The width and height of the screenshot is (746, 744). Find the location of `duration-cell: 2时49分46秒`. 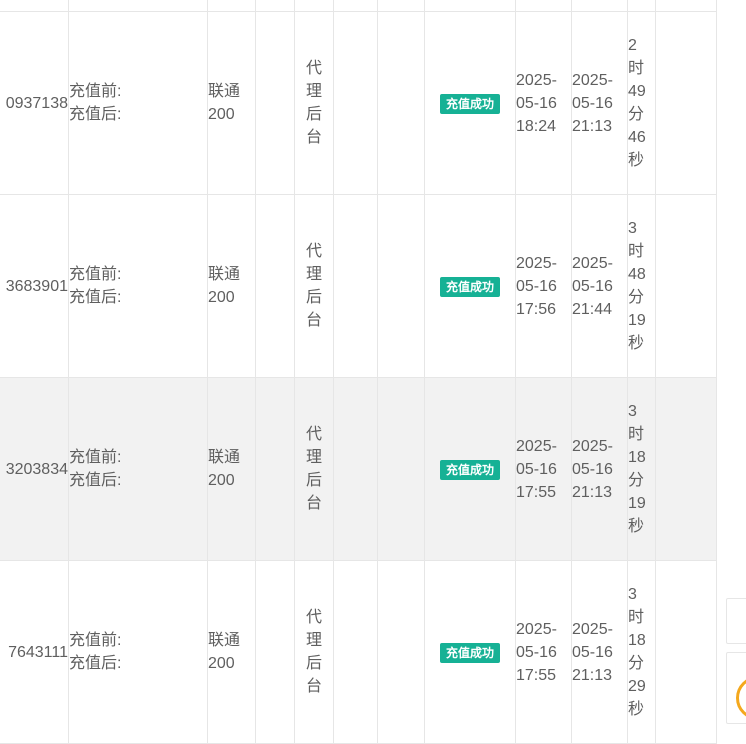

duration-cell: 2时49分46秒 is located at coordinates (641, 103).